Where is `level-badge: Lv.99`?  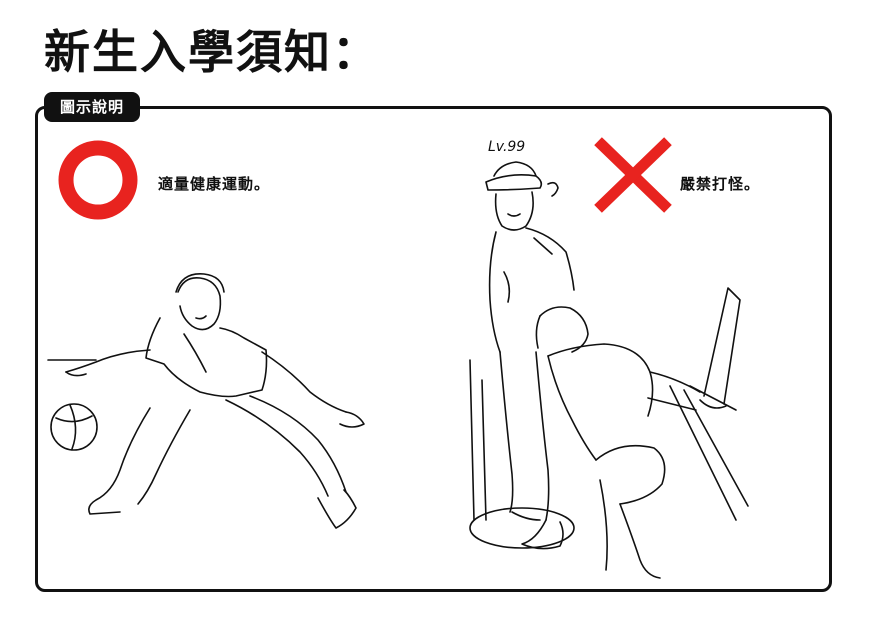
level-badge: Lv.99 is located at coordinates (506, 147).